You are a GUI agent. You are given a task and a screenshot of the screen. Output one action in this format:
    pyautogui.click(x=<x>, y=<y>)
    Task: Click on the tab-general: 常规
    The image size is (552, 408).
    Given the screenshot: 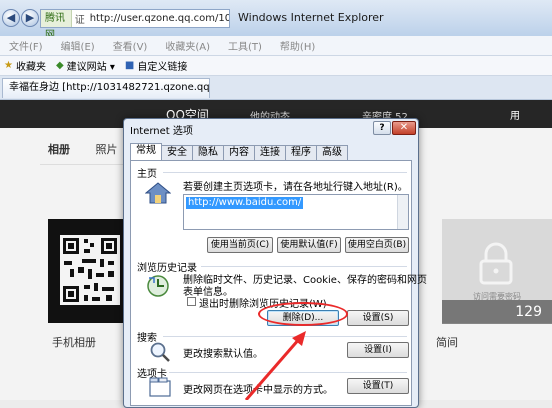 What is the action you would take?
    pyautogui.click(x=146, y=151)
    